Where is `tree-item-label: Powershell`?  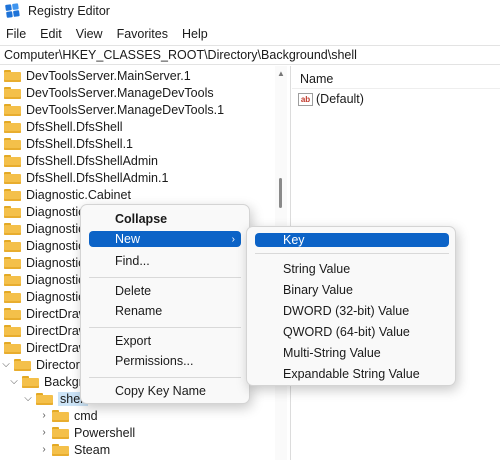
tree-item-label: Powershell is located at coordinates (105, 432).